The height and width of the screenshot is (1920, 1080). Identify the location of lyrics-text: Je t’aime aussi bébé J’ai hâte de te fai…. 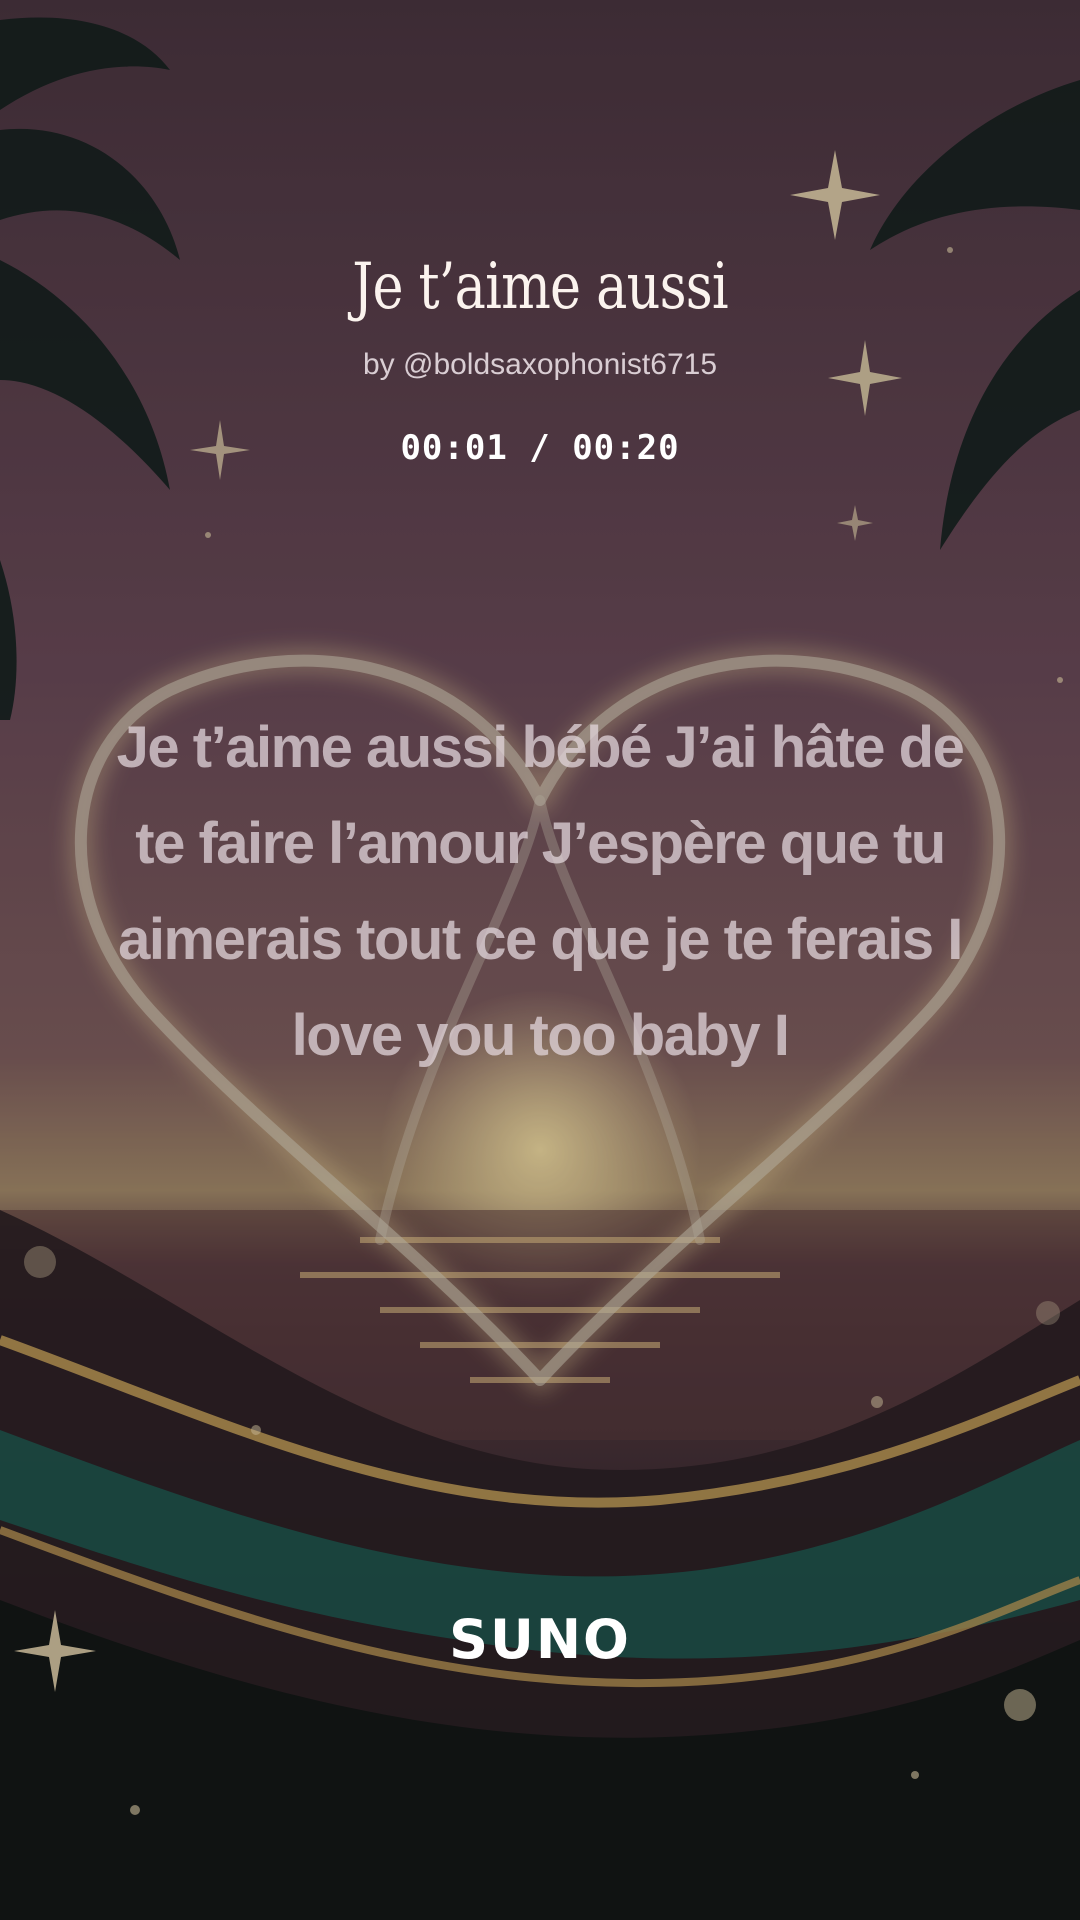
(540, 891).